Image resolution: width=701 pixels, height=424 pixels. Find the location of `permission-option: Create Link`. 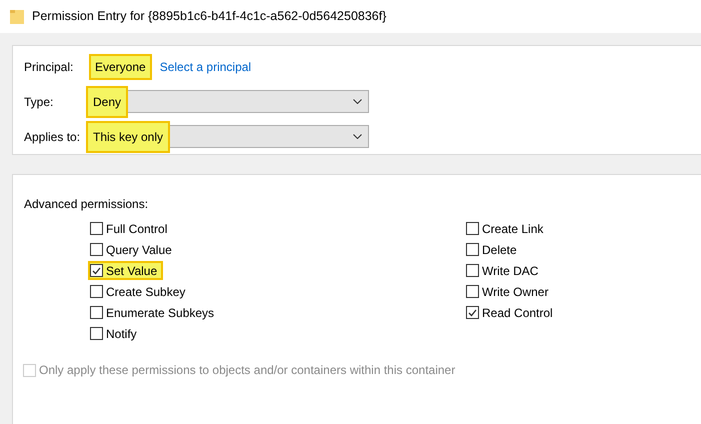

permission-option: Create Link is located at coordinates (507, 228).